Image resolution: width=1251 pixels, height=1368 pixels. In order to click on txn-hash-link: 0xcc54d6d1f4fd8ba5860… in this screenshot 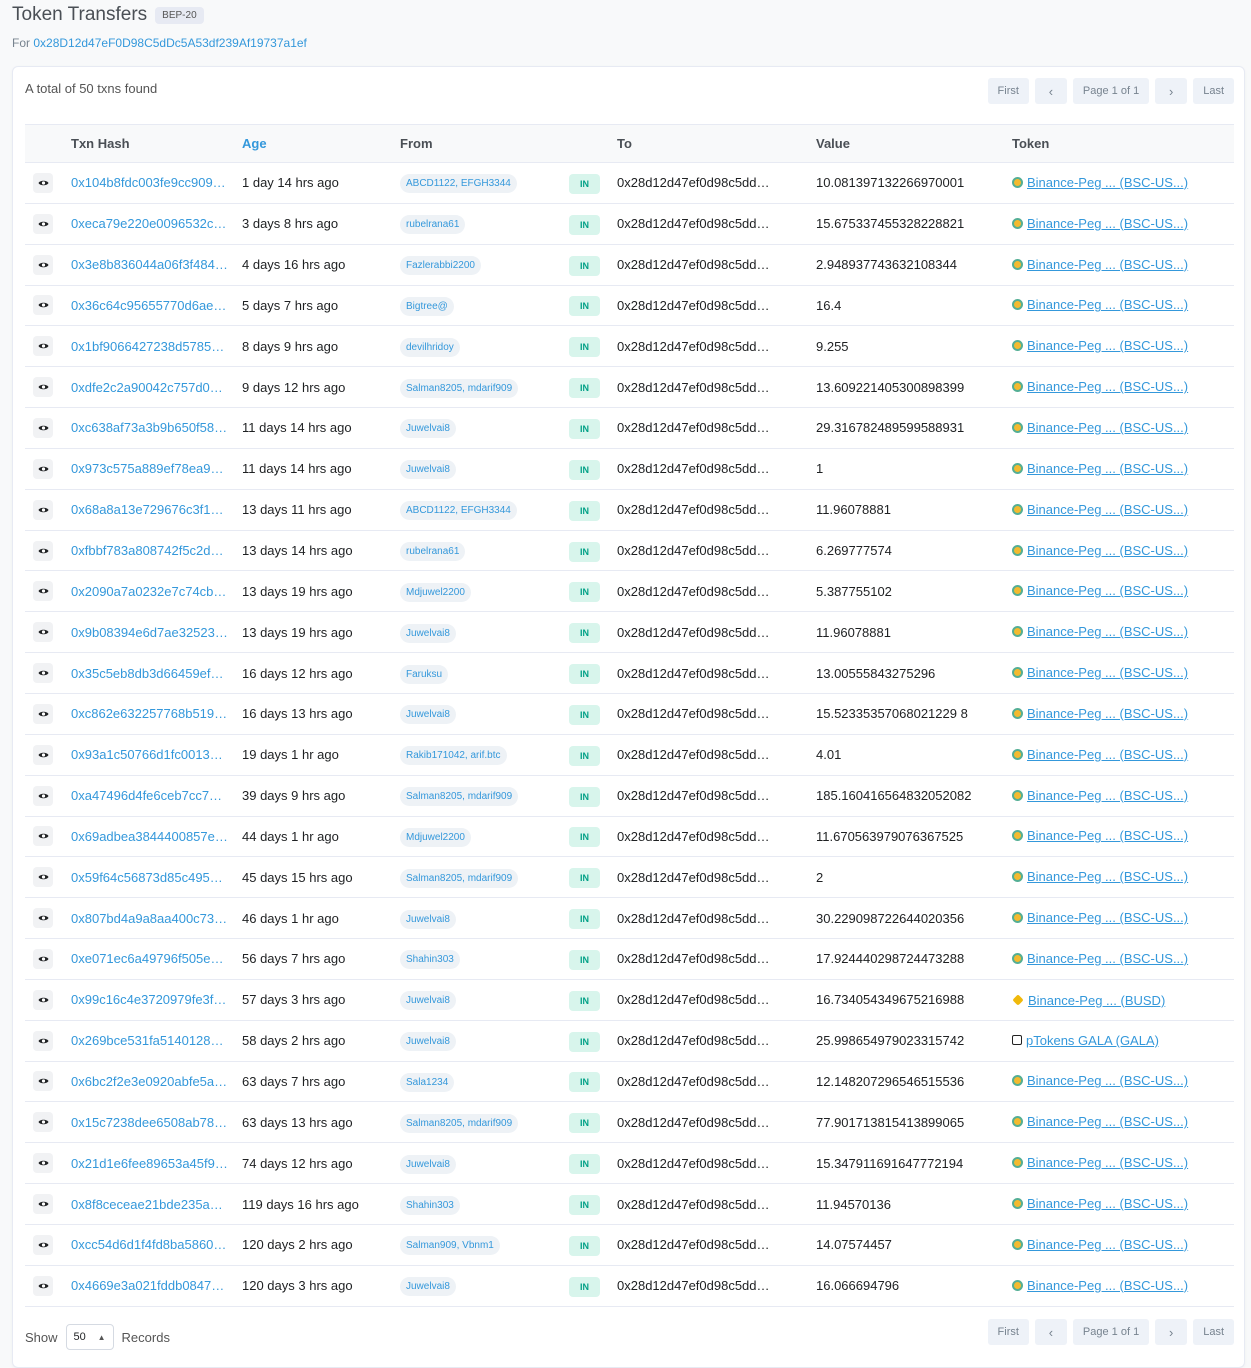, I will do `click(148, 1244)`.